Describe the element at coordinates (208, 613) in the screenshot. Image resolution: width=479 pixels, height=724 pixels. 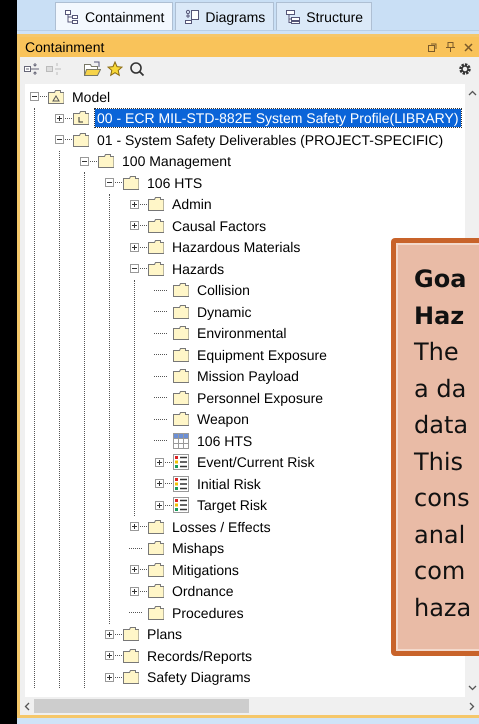
I see `tree-item: Procedures` at that location.